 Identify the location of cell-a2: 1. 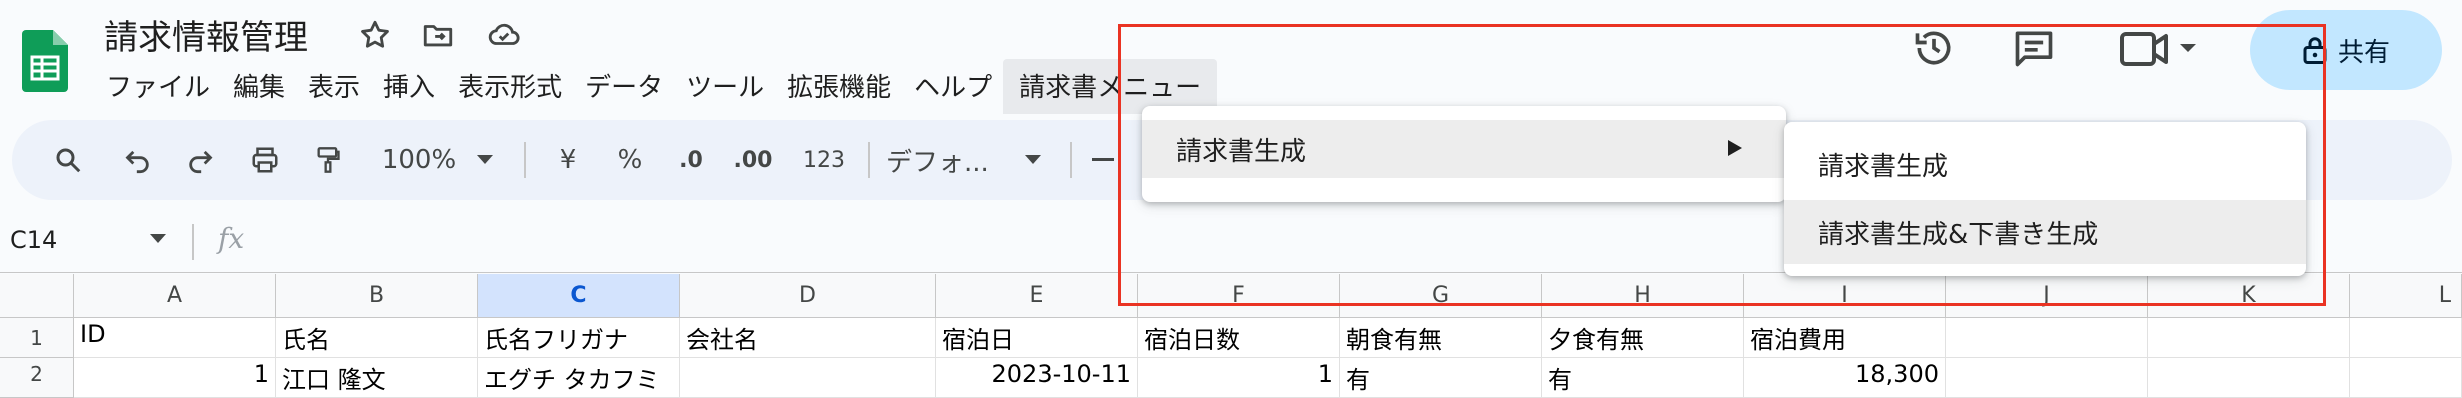
(175, 378).